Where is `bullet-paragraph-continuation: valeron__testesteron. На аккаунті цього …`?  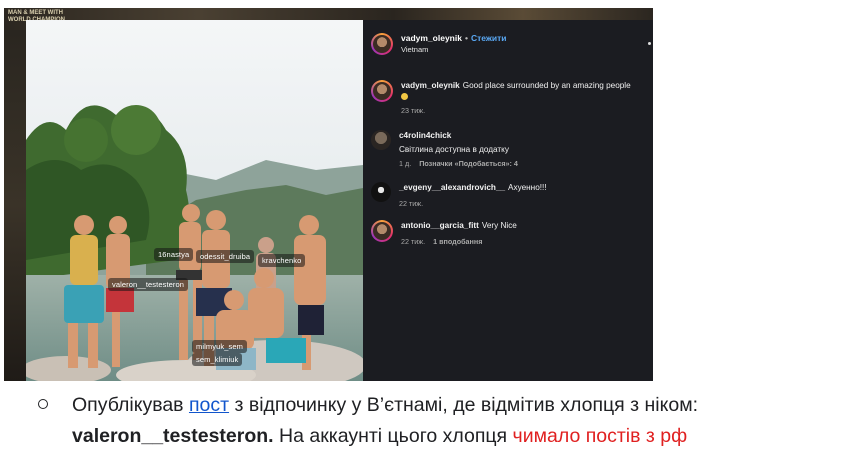 bullet-paragraph-continuation: valeron__testesteron. На аккаунті цього … is located at coordinates (379, 436).